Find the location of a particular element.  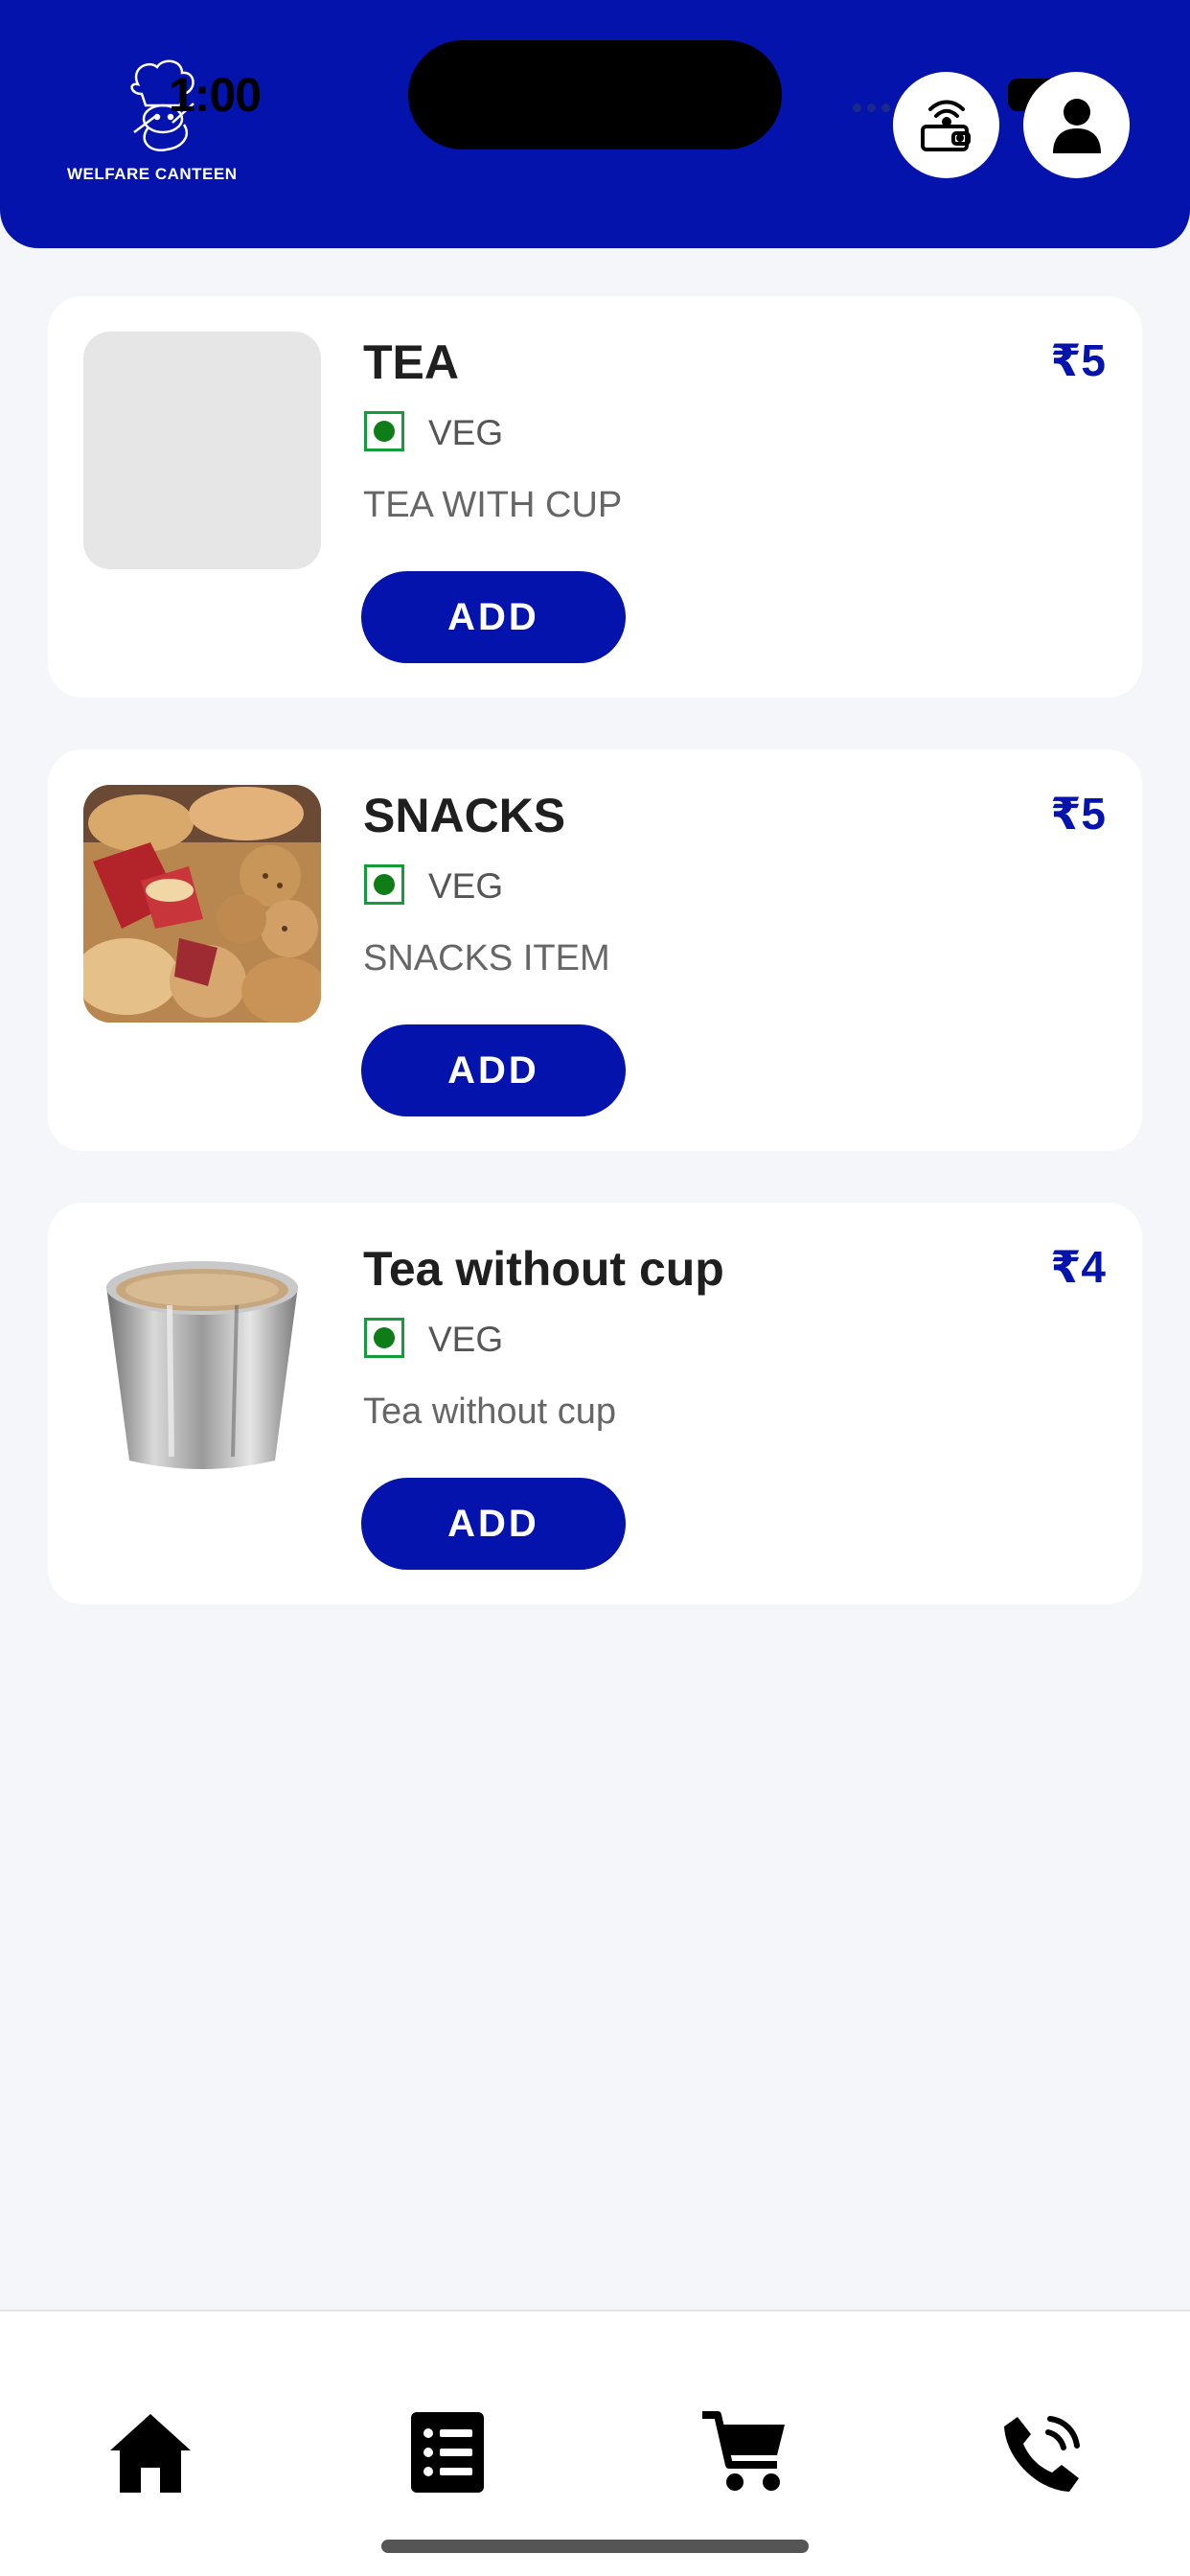

snacks-image is located at coordinates (202, 904).